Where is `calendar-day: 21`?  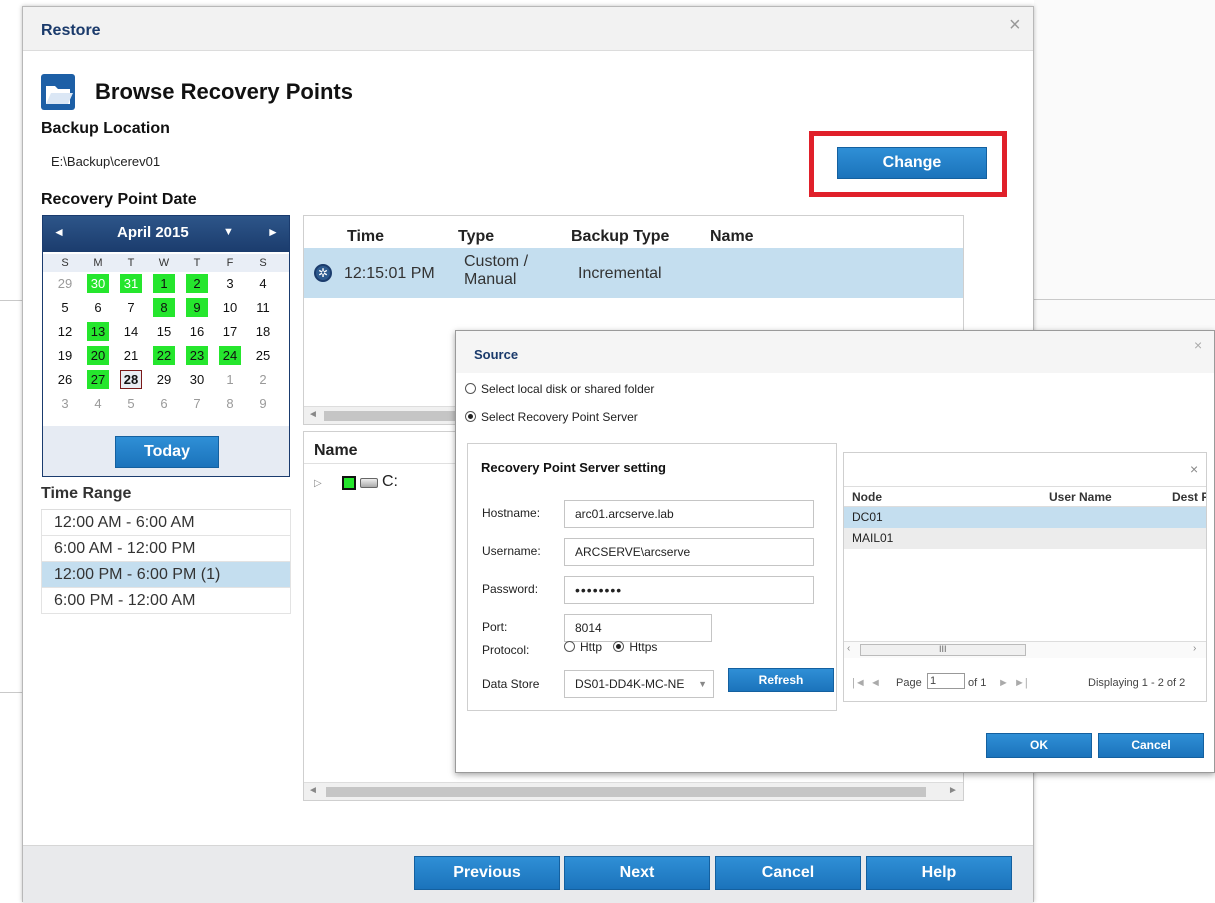 calendar-day: 21 is located at coordinates (131, 355).